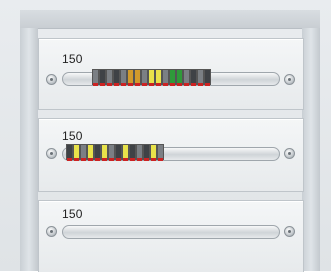 Image resolution: width=331 pixels, height=272 pixels. I want to click on row-1-right-screw-icon, so click(289, 79).